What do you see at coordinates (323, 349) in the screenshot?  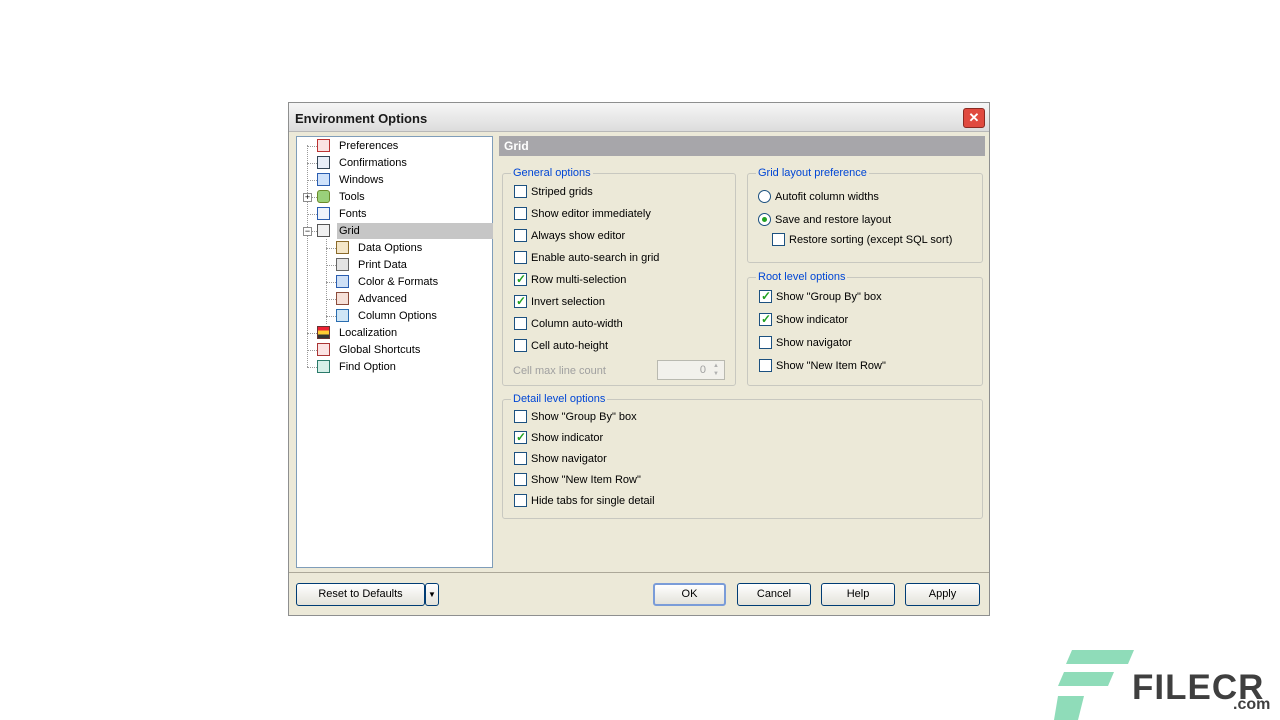 I see `shortcuts-icon` at bounding box center [323, 349].